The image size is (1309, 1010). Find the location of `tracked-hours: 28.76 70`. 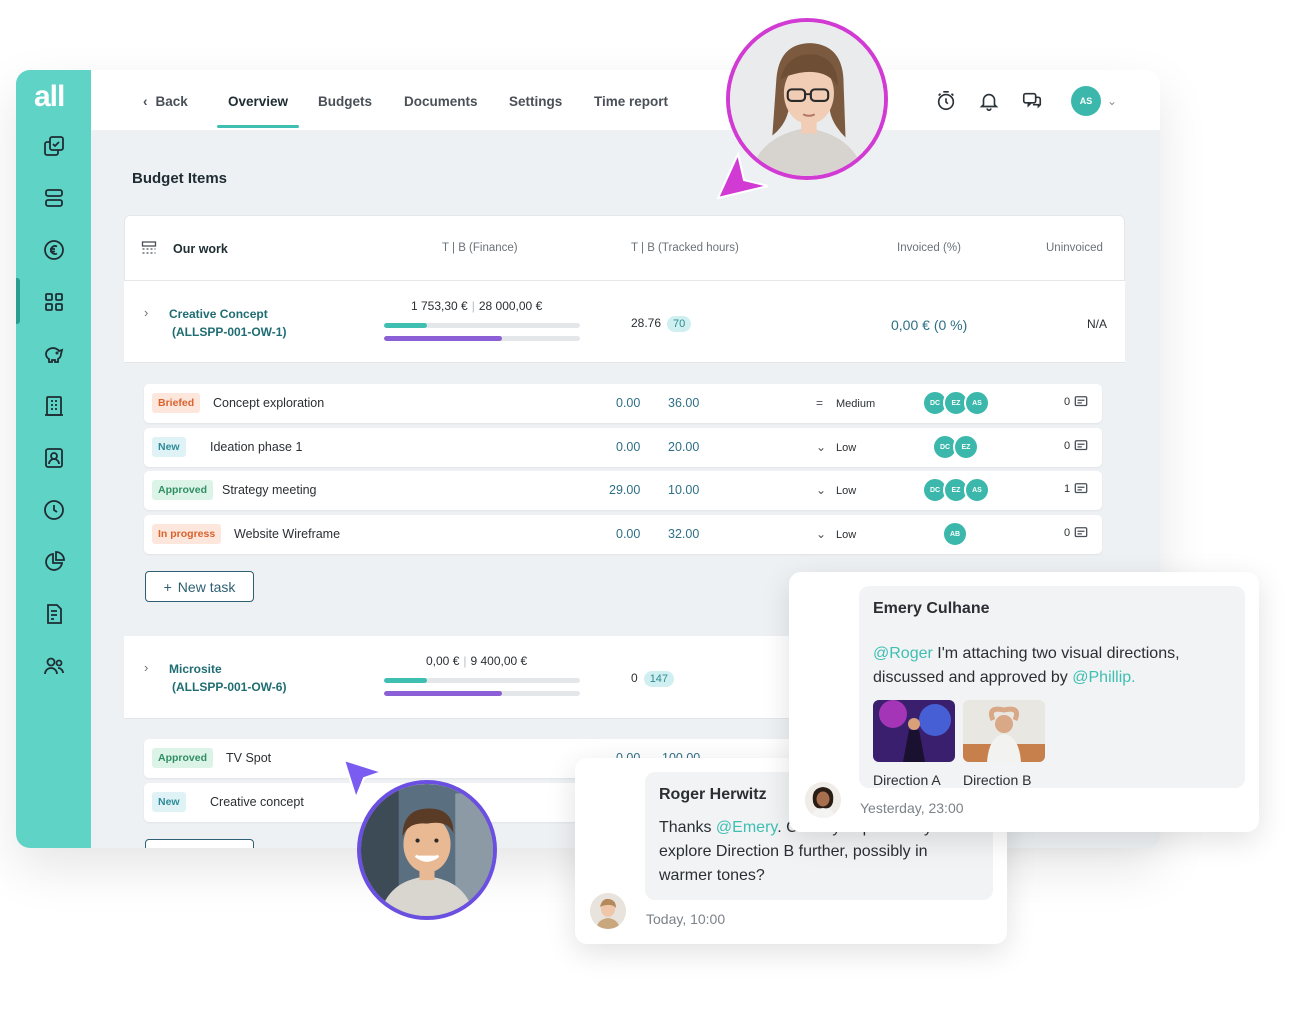

tracked-hours: 28.76 70 is located at coordinates (661, 324).